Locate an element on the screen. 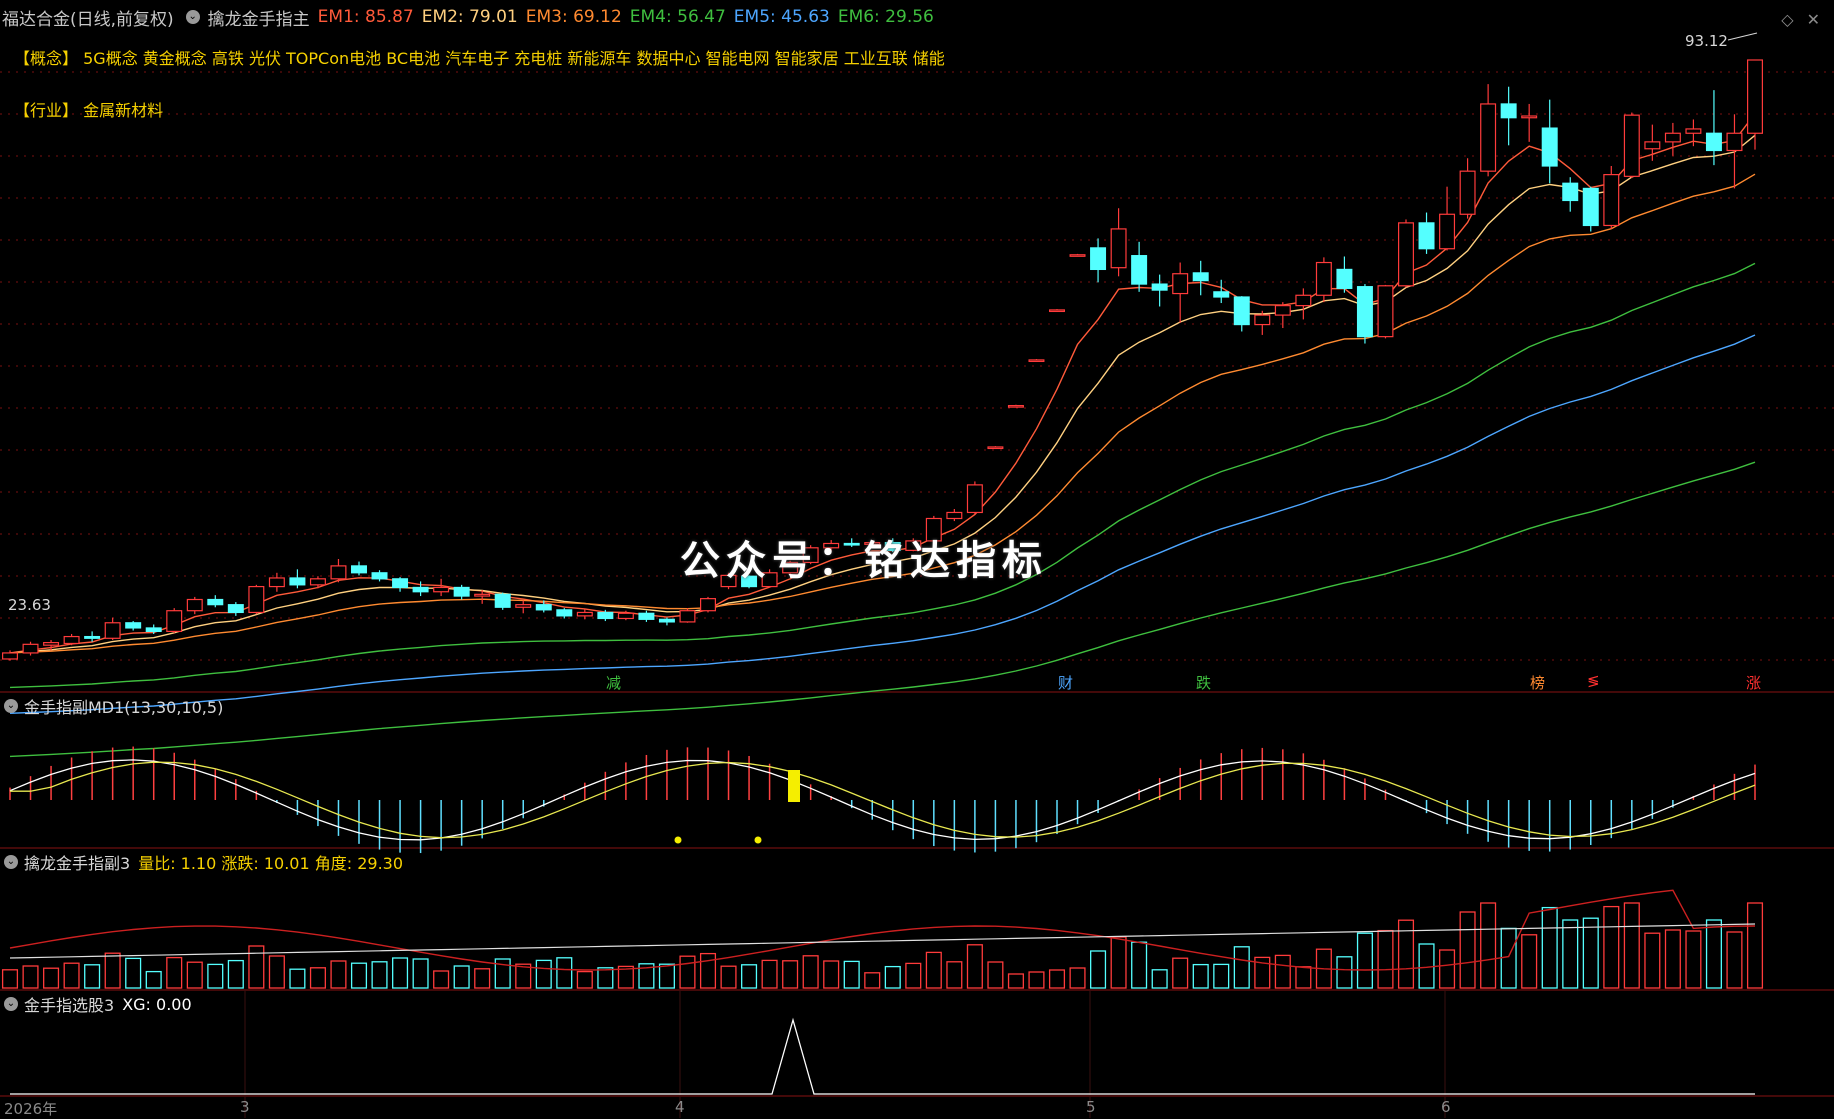 The width and height of the screenshot is (1834, 1119). event-marker: 涨 is located at coordinates (1754, 683).